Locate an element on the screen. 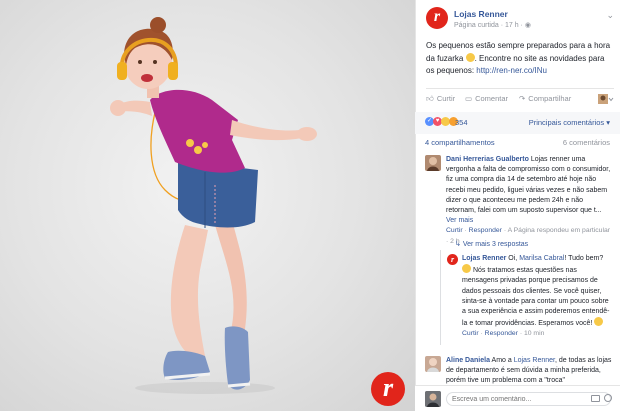  comment-composer is located at coordinates (517, 398).